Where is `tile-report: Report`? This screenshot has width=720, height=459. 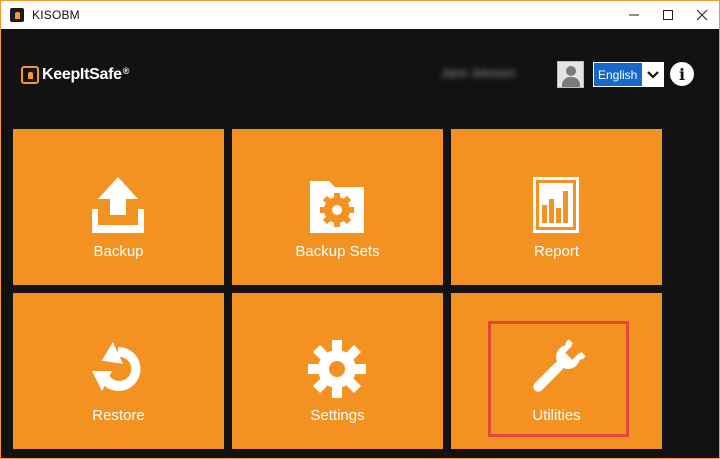
tile-report: Report is located at coordinates (556, 207).